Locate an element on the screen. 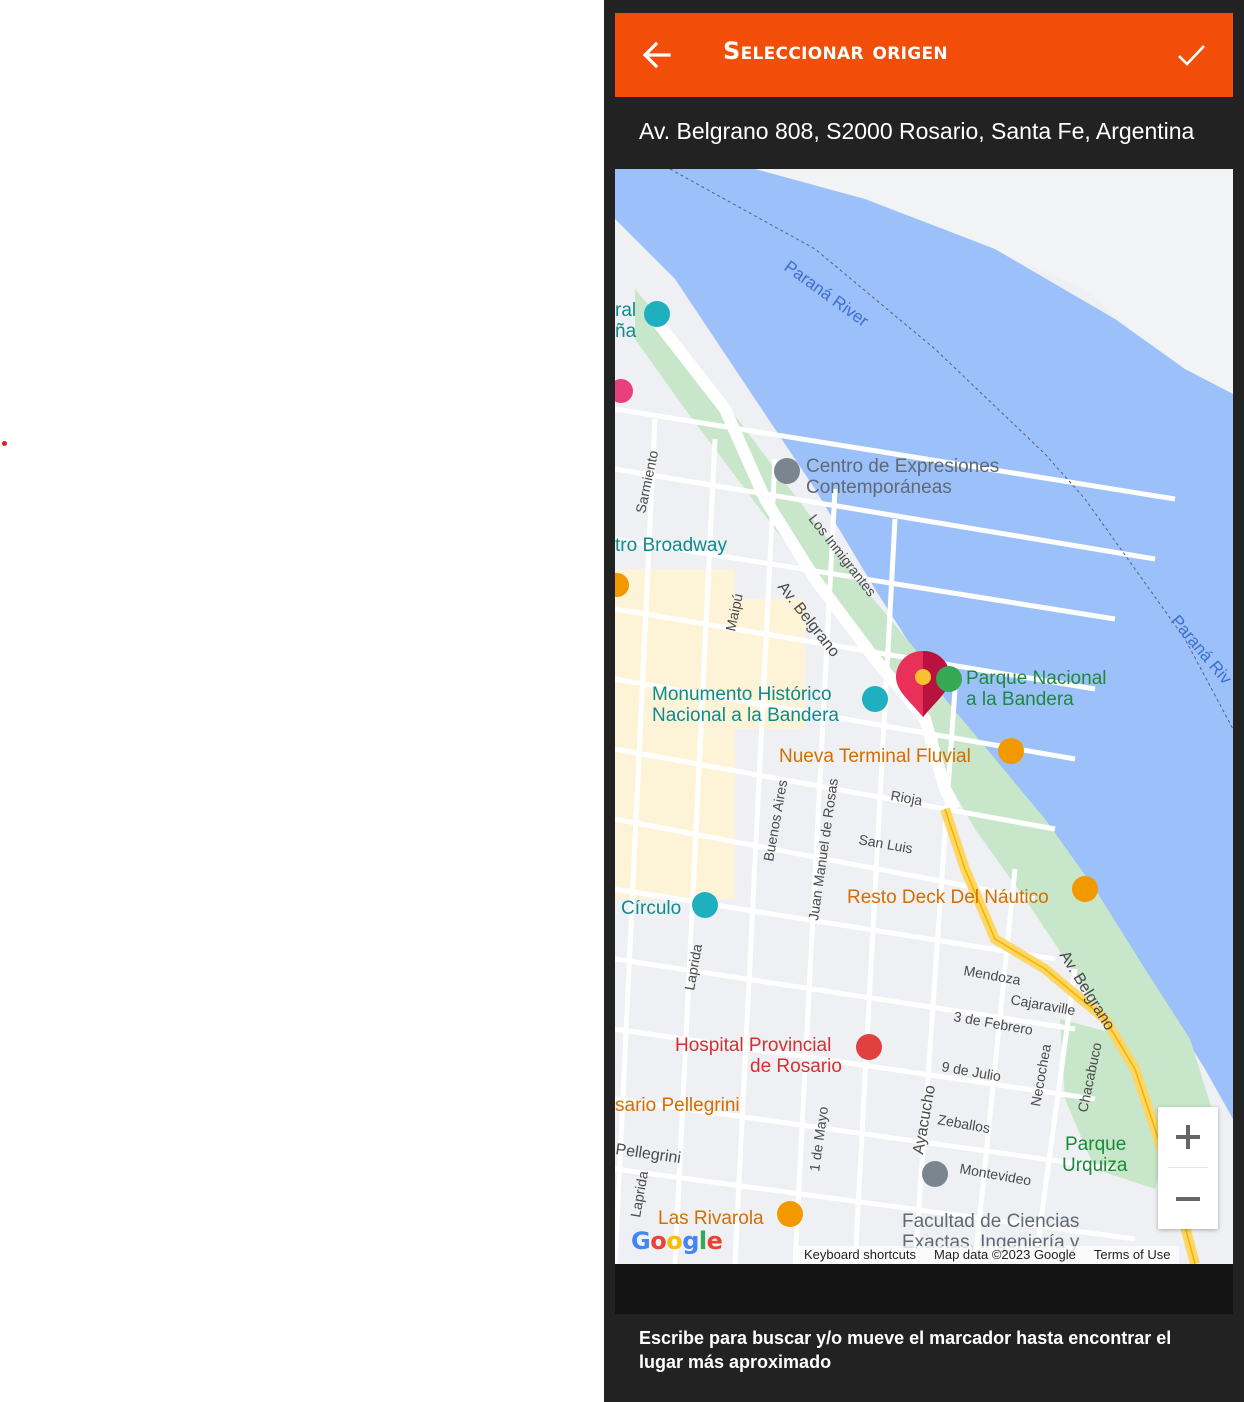 The image size is (1244, 1402). label-circulo: Círculo is located at coordinates (651, 908).